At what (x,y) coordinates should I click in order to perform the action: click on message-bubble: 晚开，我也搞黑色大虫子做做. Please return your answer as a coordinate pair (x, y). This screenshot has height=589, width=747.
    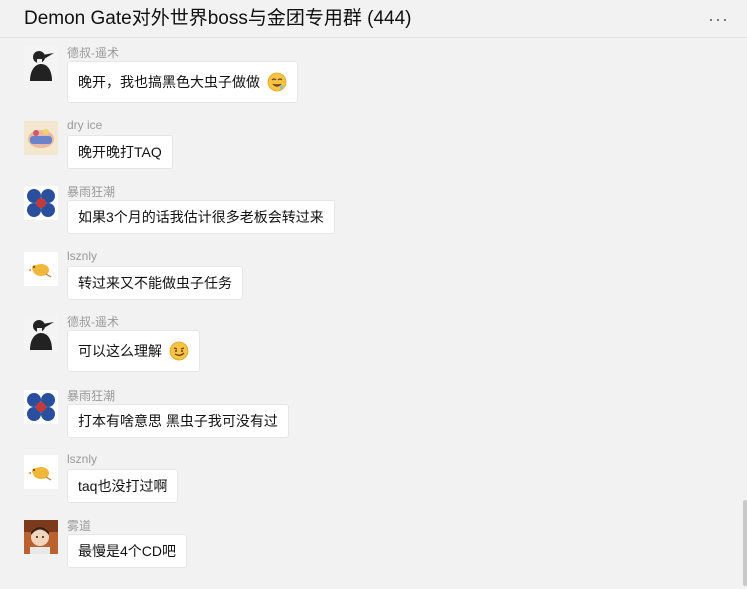
    Looking at the image, I should click on (182, 82).